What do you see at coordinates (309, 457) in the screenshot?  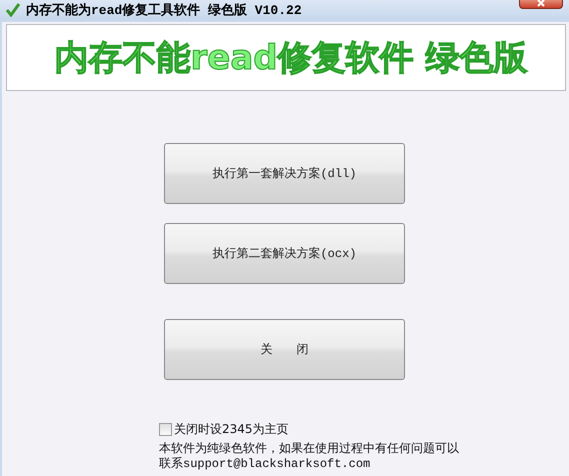 I see `notice-text: 本软件为纯绿色软件，如果在使用过程中有任何问题可以联系support@blacksharksoft.com` at bounding box center [309, 457].